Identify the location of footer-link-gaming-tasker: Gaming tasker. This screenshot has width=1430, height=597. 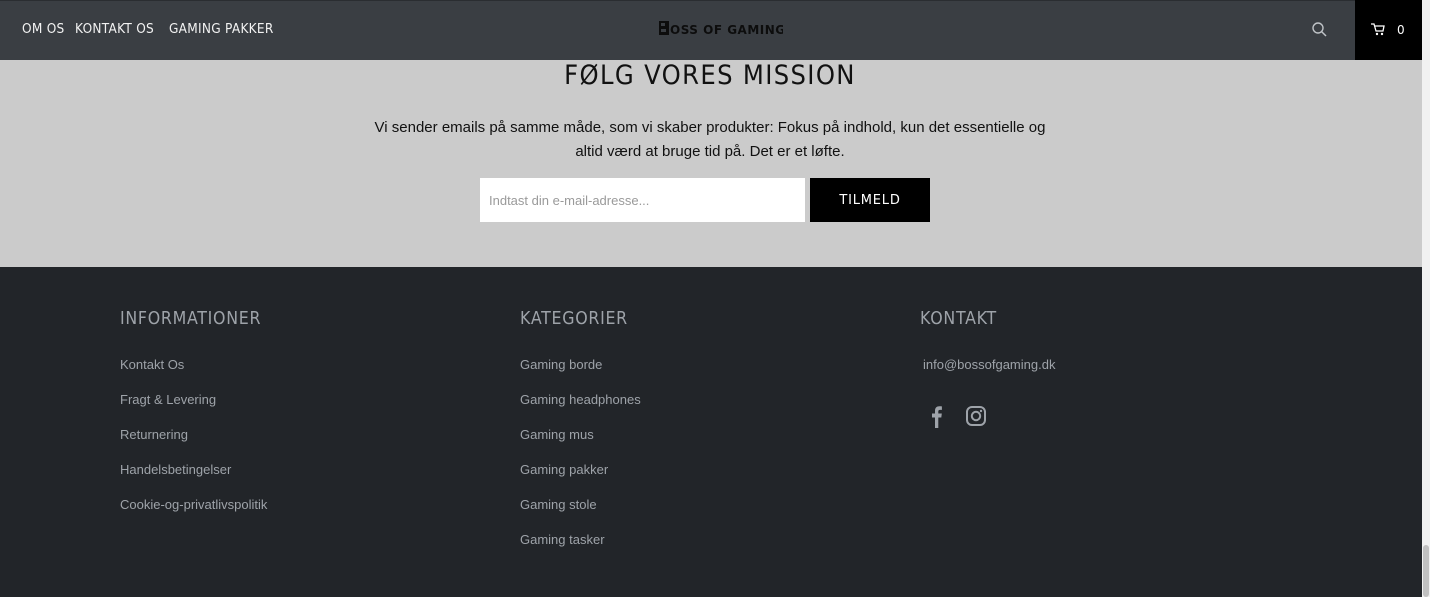
(562, 539).